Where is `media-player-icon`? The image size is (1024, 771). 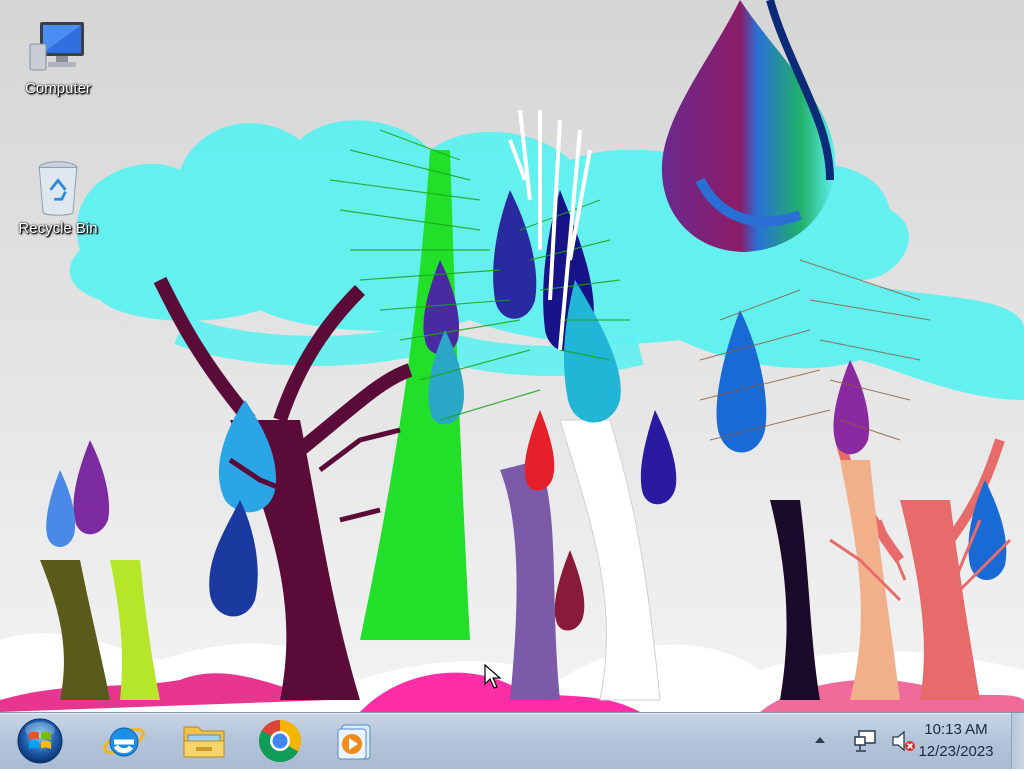 media-player-icon is located at coordinates (354, 742).